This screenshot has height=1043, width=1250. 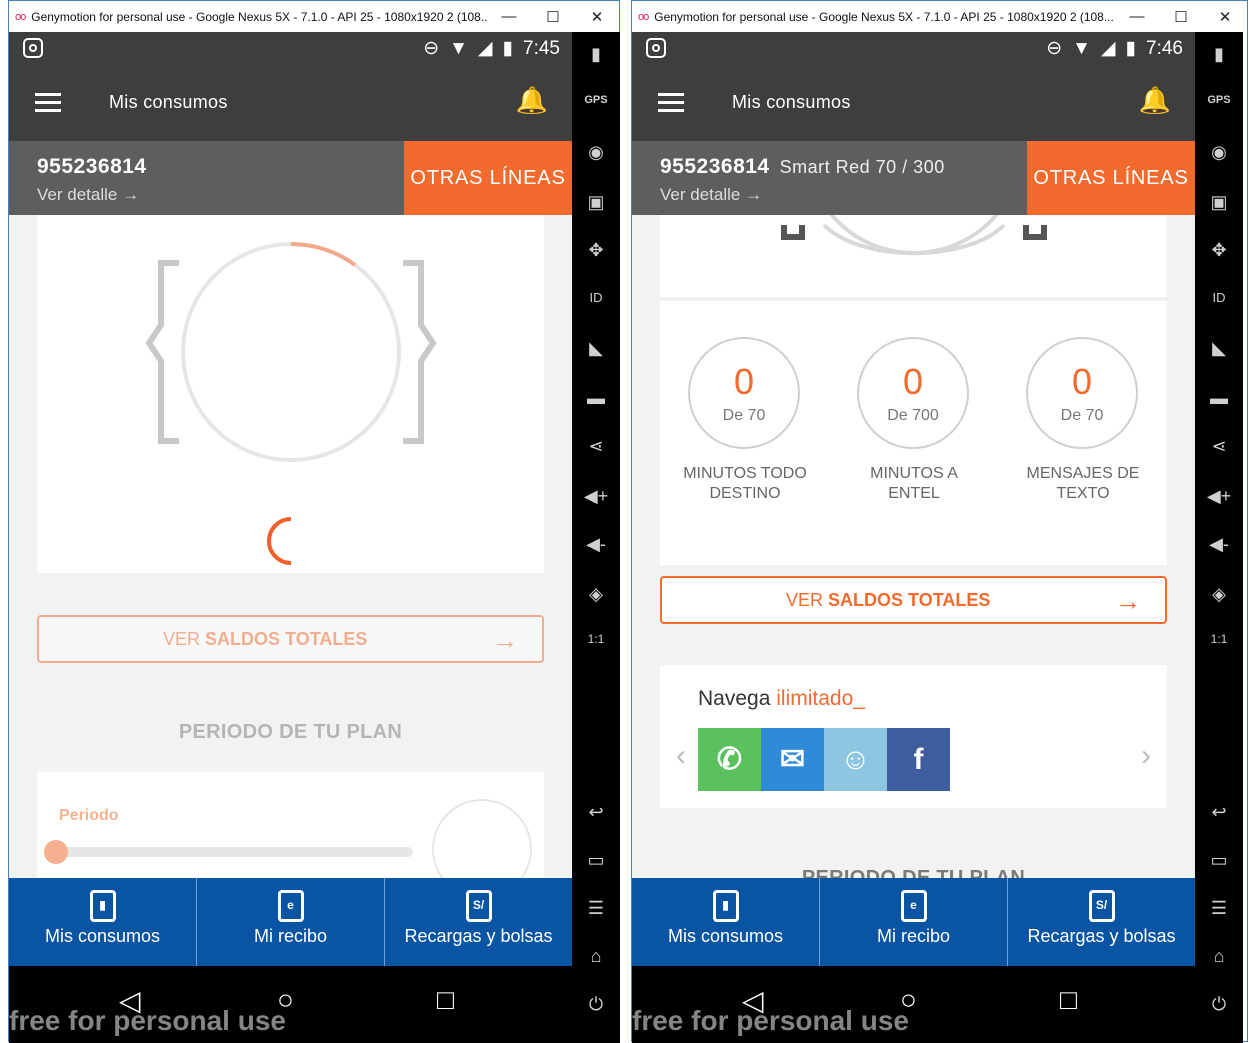 I want to click on whatsapp-icon: ✆, so click(x=729, y=759).